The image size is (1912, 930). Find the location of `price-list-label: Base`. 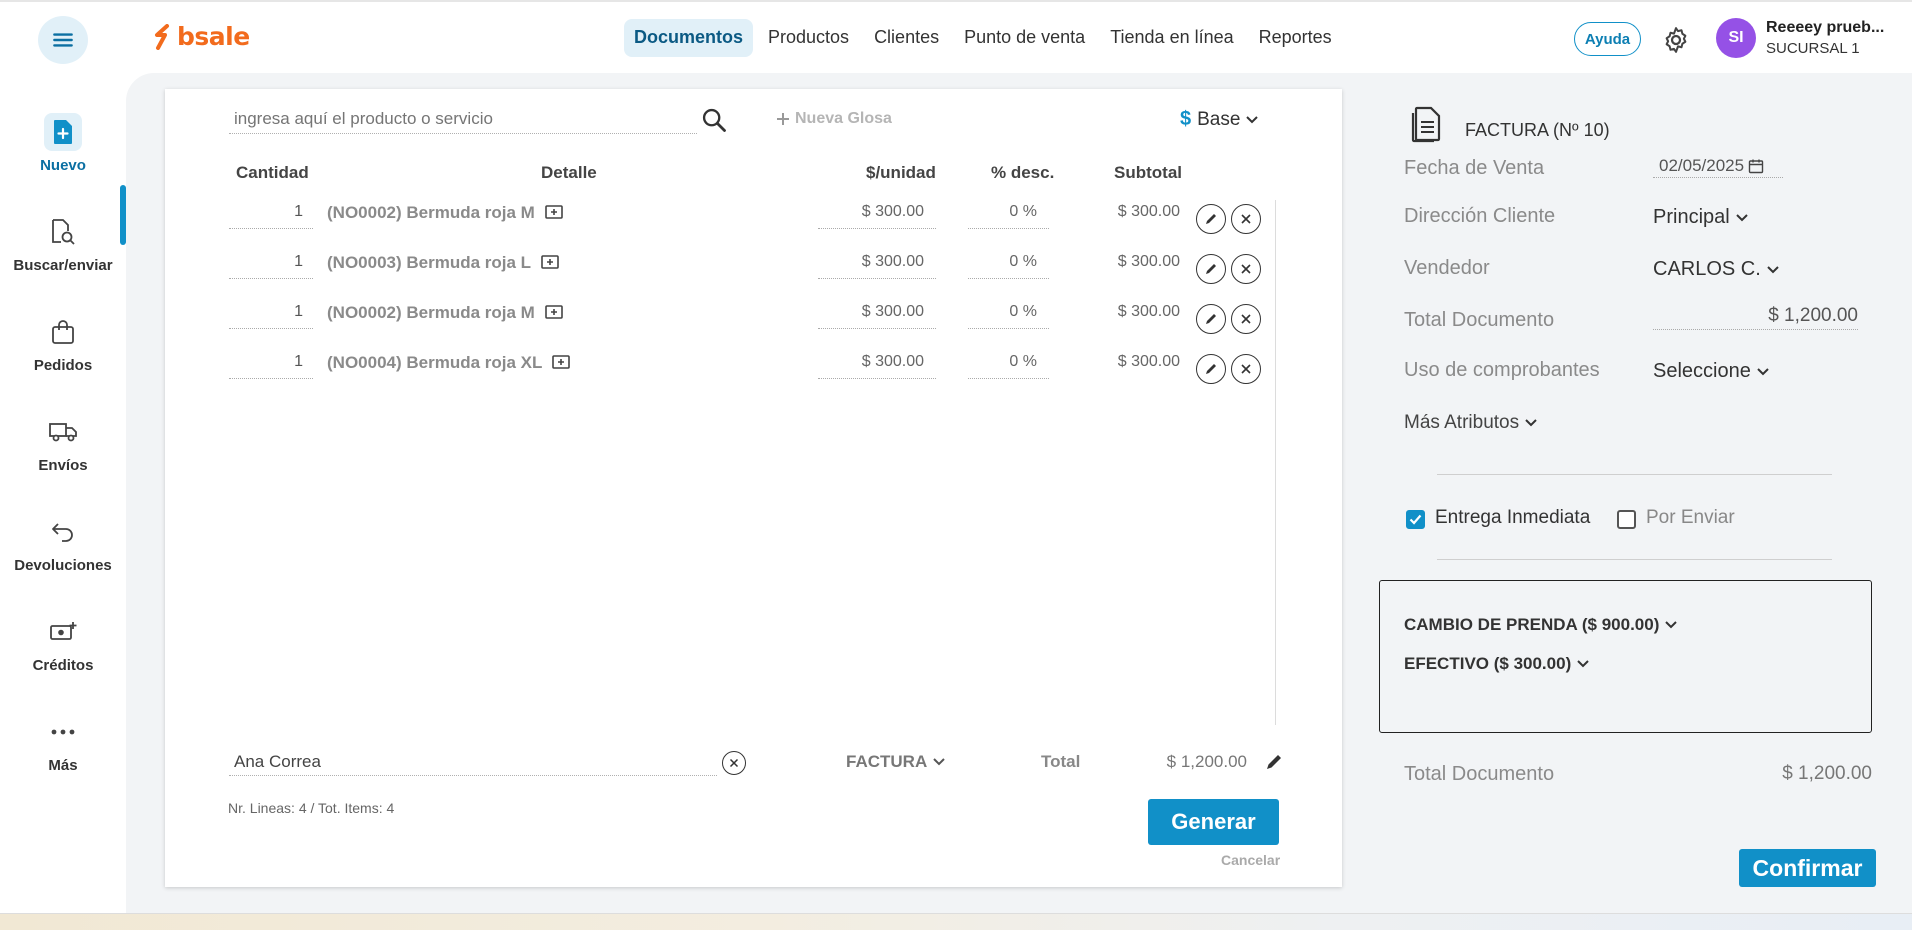

price-list-label: Base is located at coordinates (1219, 119).